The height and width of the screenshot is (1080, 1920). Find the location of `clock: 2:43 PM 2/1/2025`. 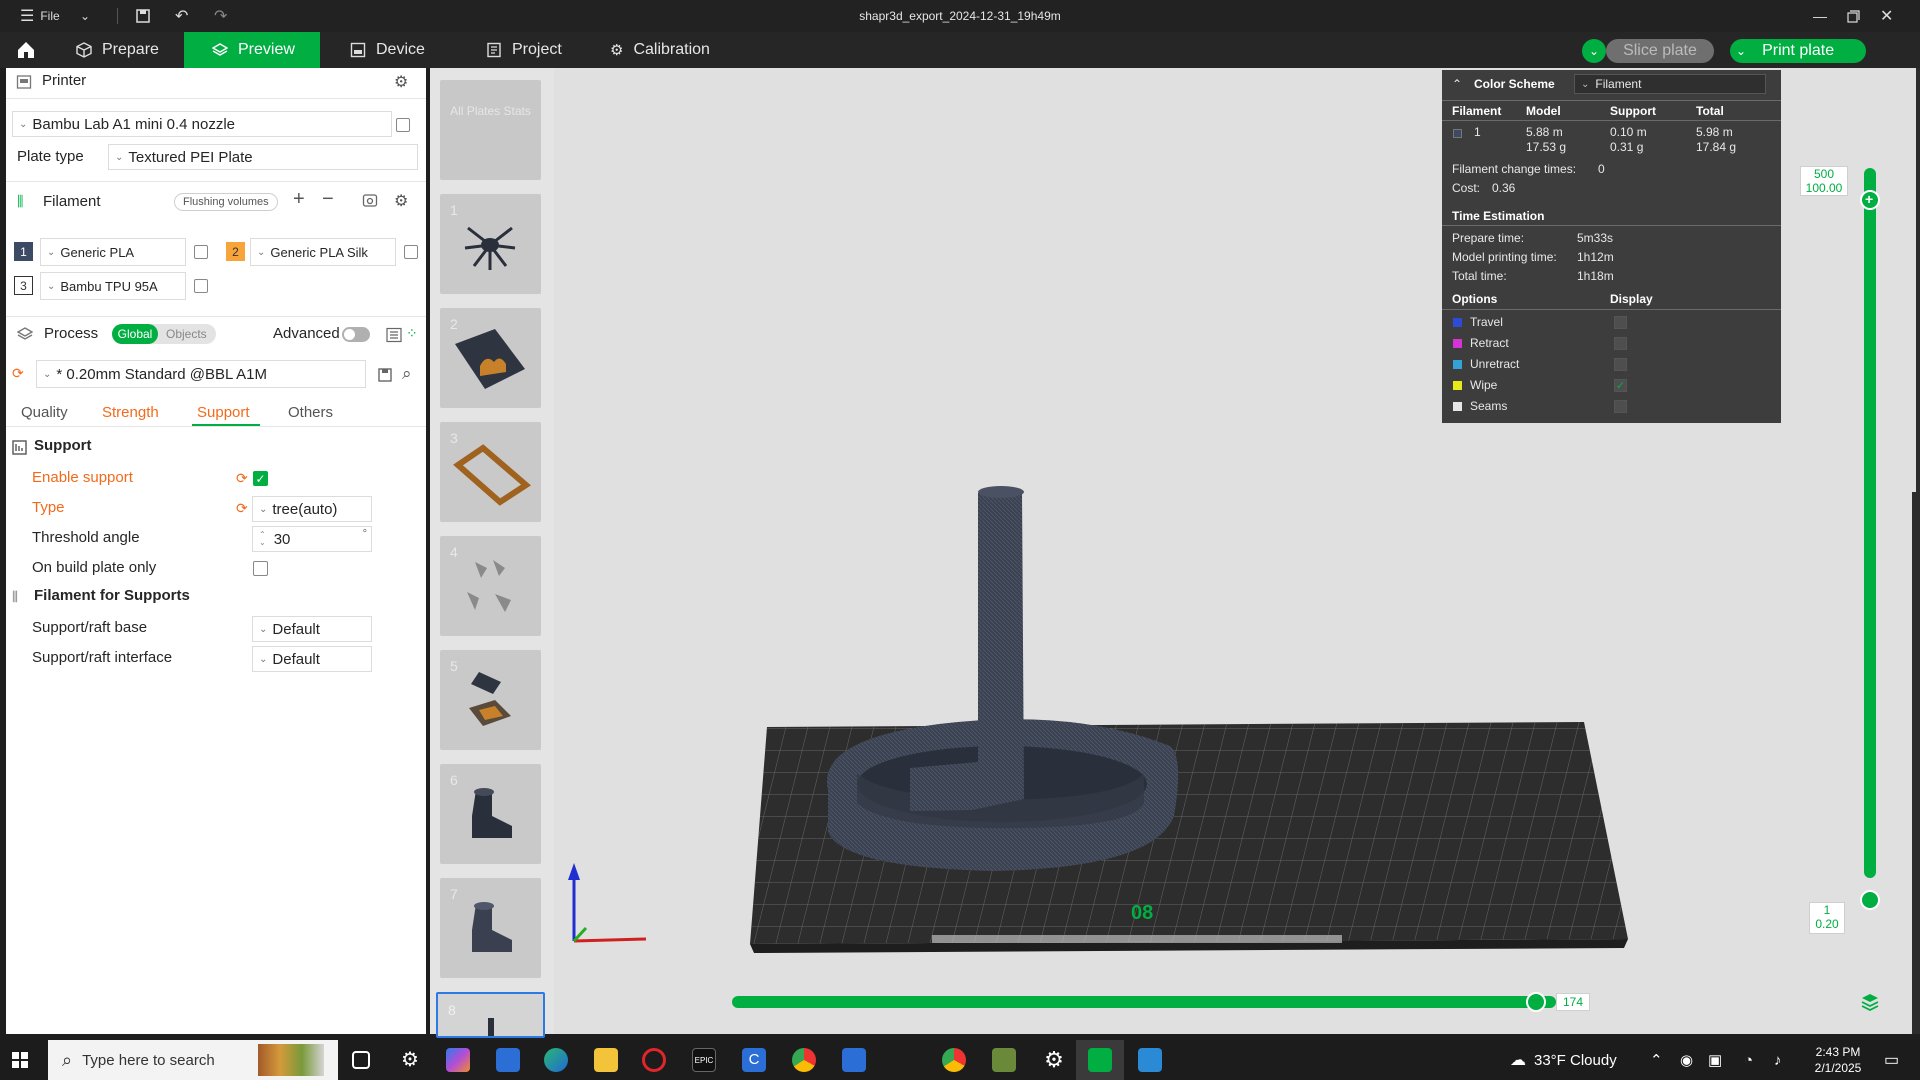

clock: 2:43 PM 2/1/2025 is located at coordinates (1838, 1060).